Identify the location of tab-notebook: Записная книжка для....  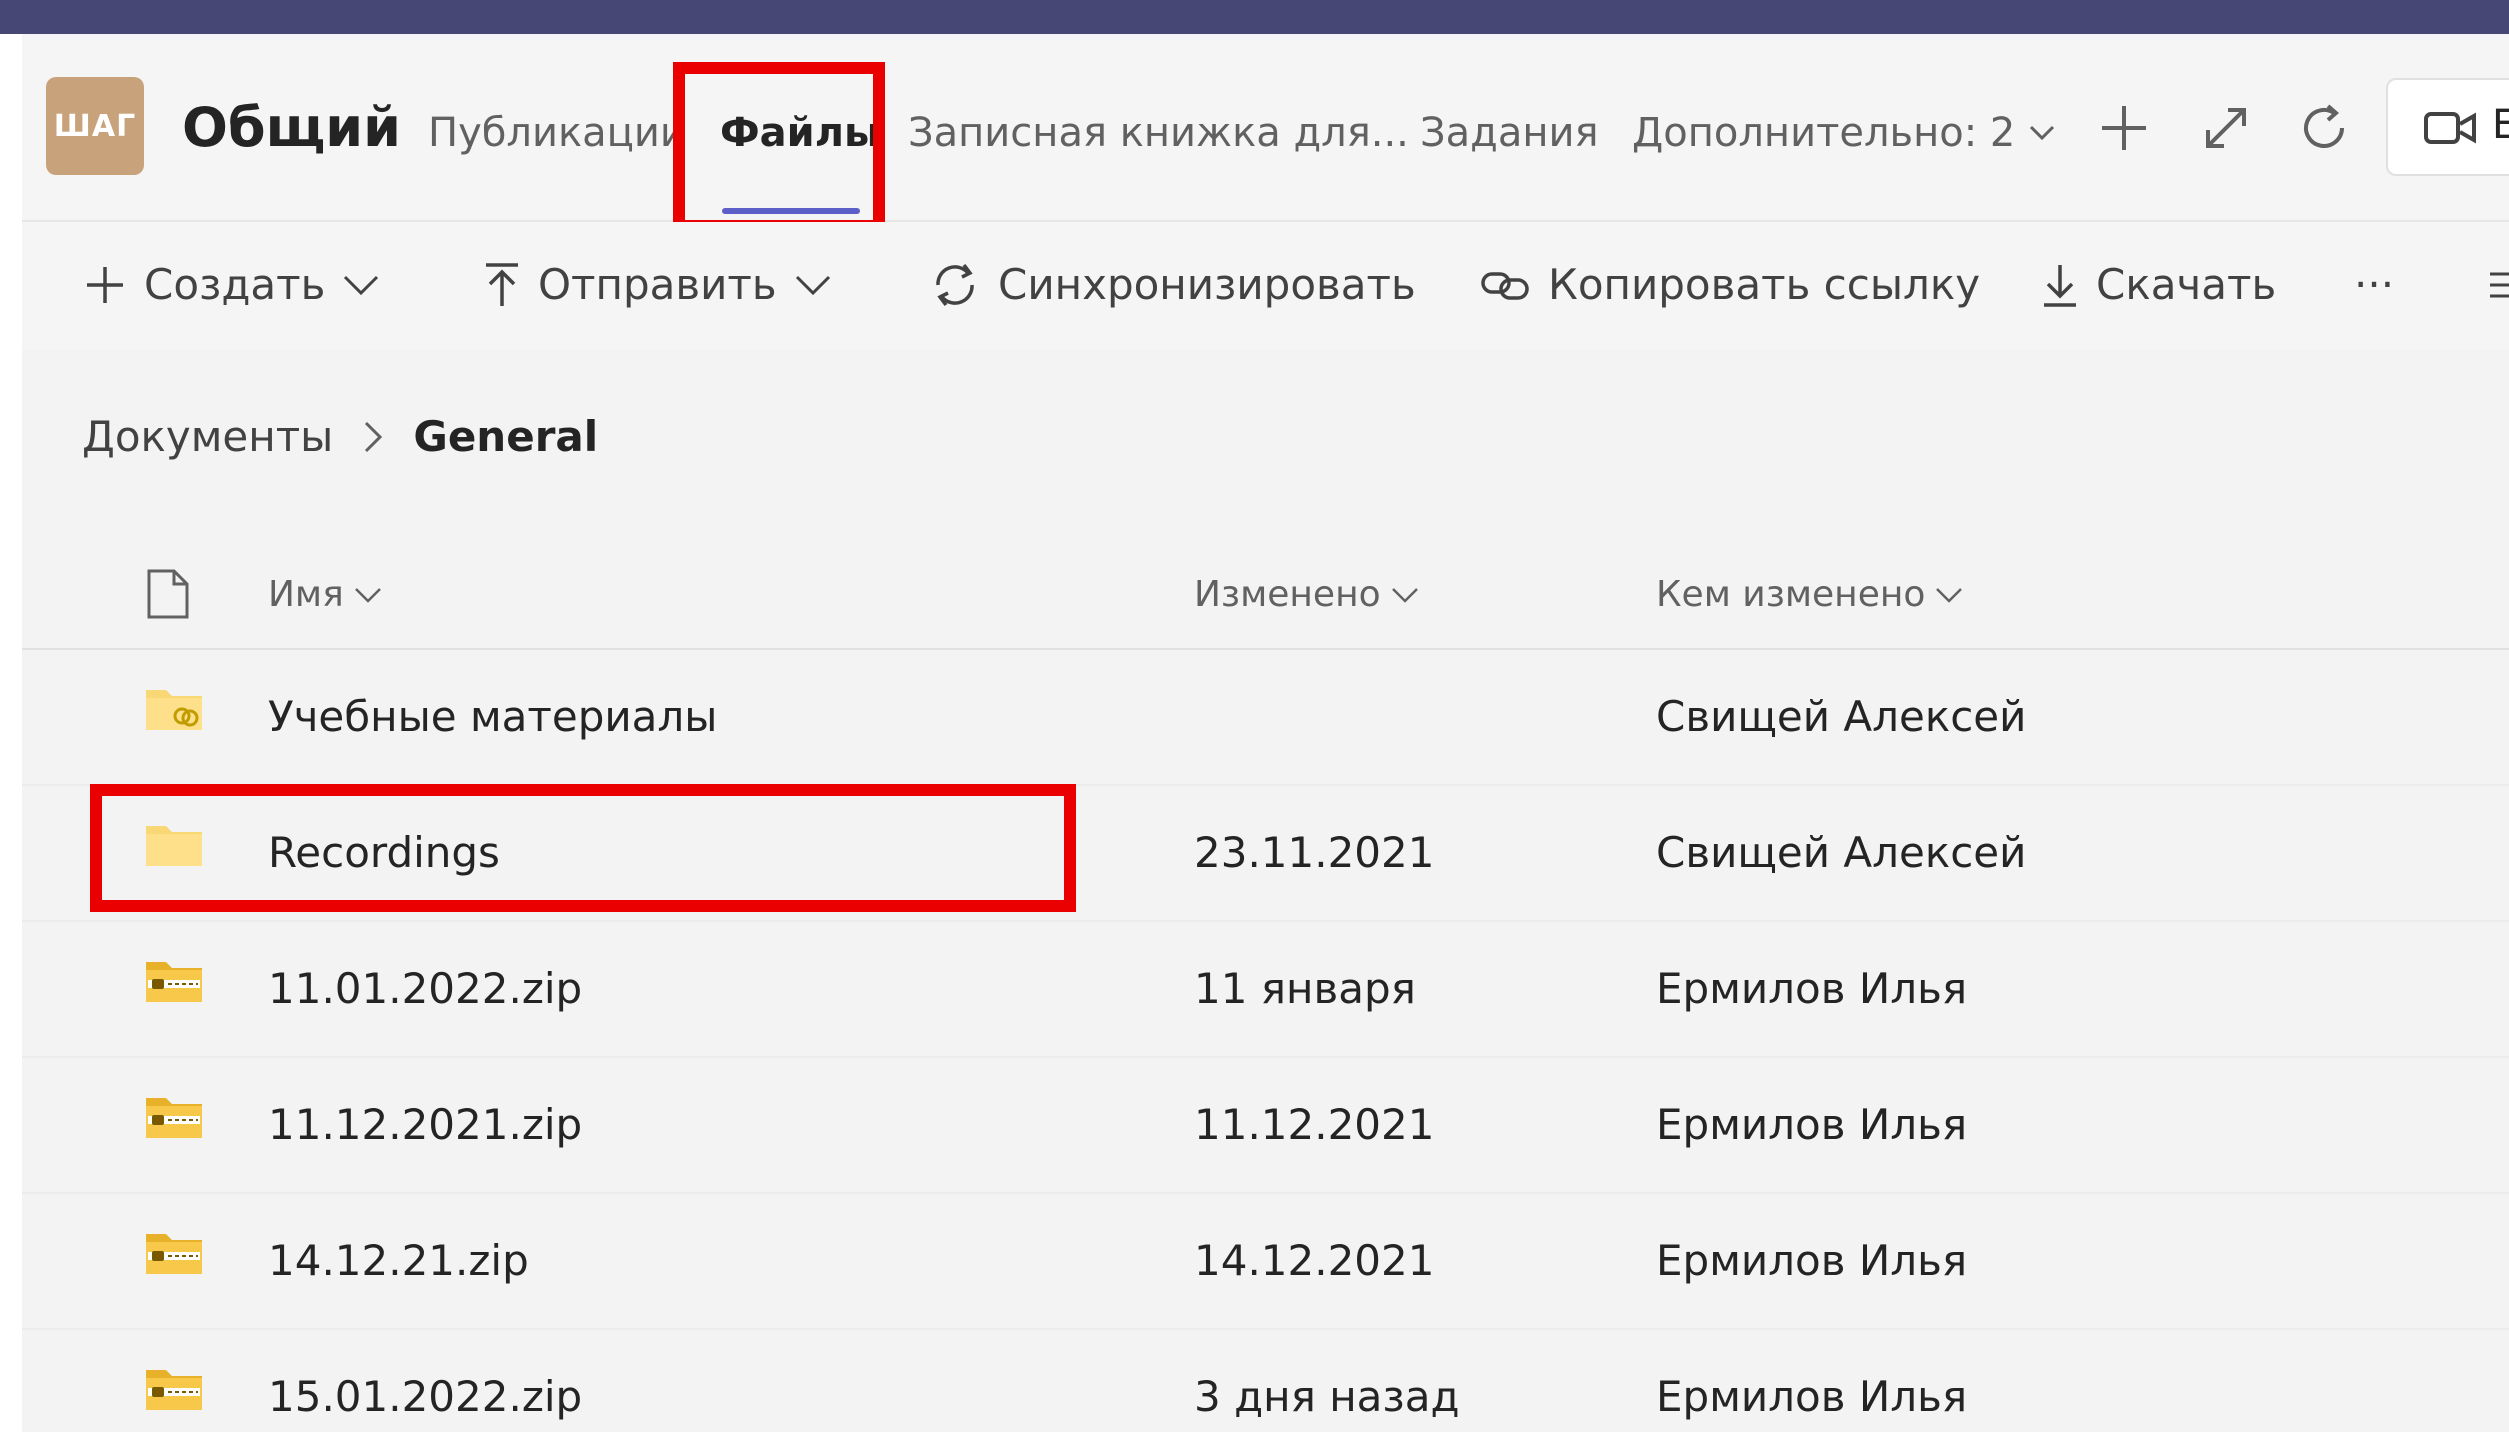
(1158, 133).